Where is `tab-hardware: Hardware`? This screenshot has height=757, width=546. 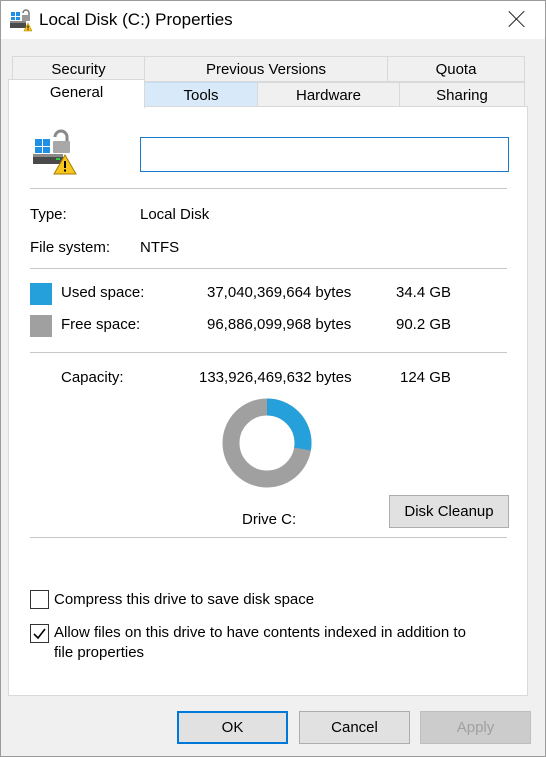 tab-hardware: Hardware is located at coordinates (328, 94).